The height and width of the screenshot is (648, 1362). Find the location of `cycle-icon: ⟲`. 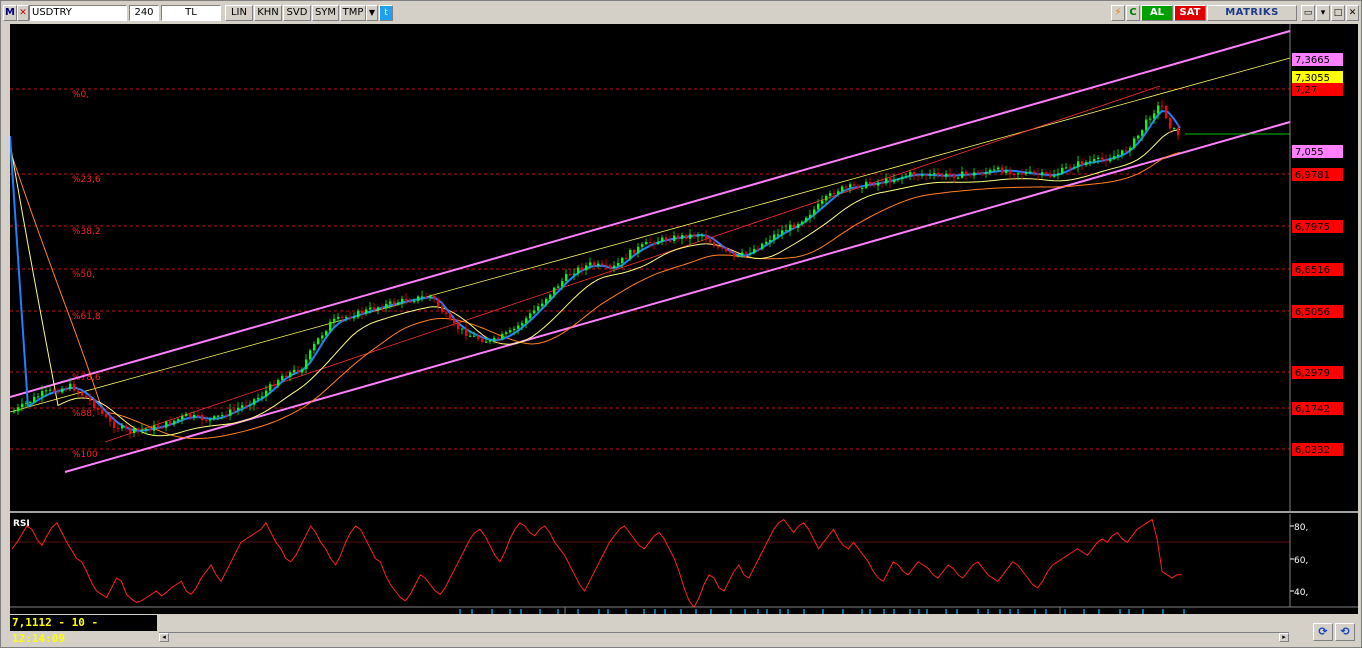

cycle-icon: ⟲ is located at coordinates (1345, 632).